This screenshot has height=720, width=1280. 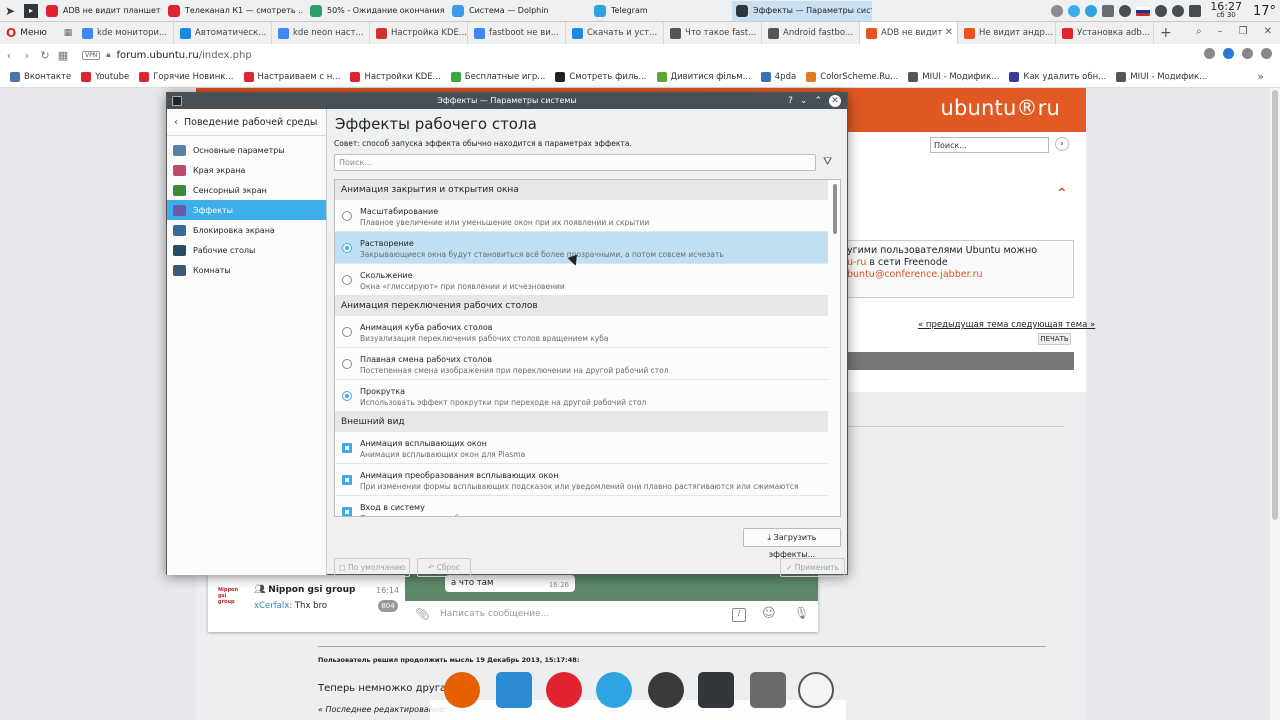 What do you see at coordinates (666, 690) in the screenshot?
I see `progress-icon` at bounding box center [666, 690].